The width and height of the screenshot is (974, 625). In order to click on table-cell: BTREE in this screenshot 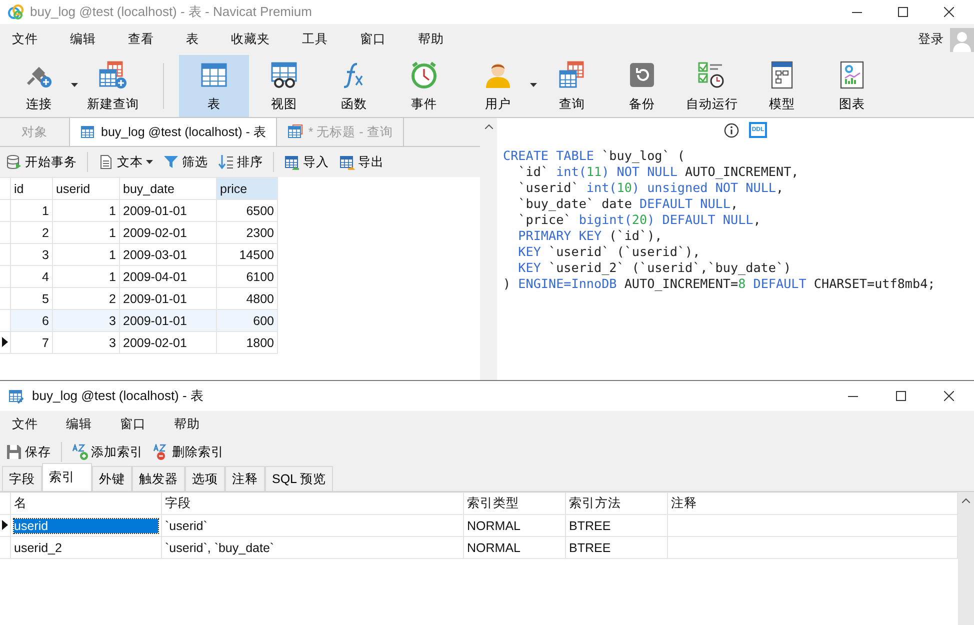, I will do `click(617, 525)`.